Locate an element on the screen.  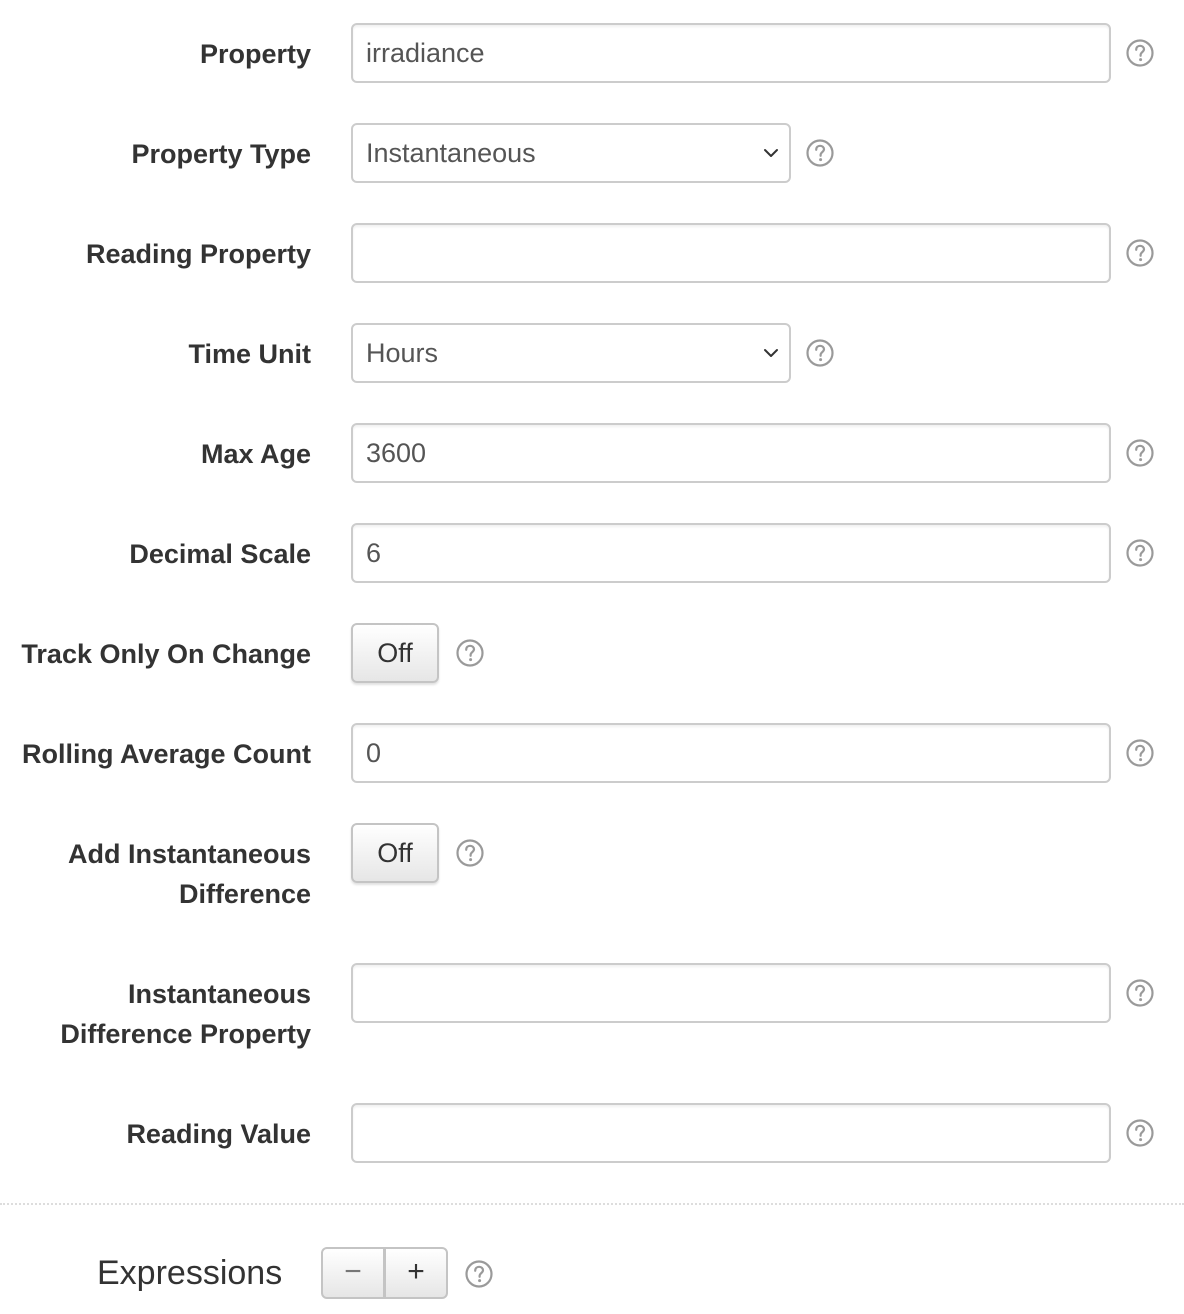
add-expression-button: + is located at coordinates (416, 1273).